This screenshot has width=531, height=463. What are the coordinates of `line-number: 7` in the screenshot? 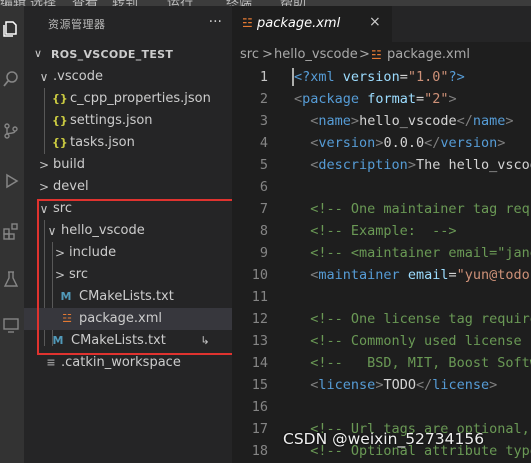 It's located at (263, 209).